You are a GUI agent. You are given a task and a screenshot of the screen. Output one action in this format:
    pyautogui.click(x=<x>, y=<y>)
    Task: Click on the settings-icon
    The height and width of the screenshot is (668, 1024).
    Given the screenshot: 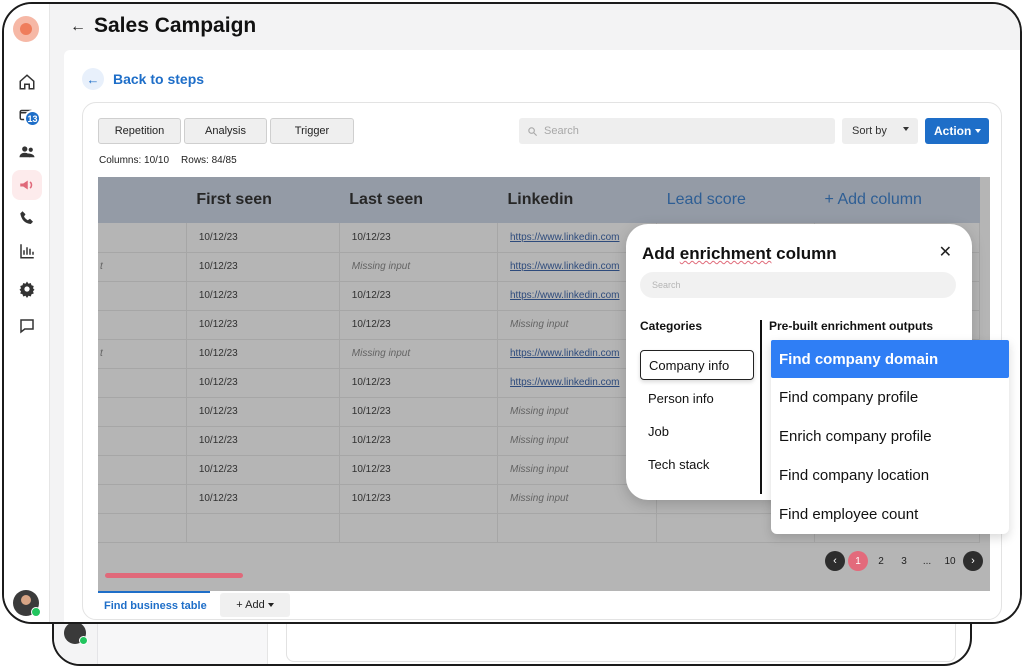 What is the action you would take?
    pyautogui.click(x=27, y=289)
    